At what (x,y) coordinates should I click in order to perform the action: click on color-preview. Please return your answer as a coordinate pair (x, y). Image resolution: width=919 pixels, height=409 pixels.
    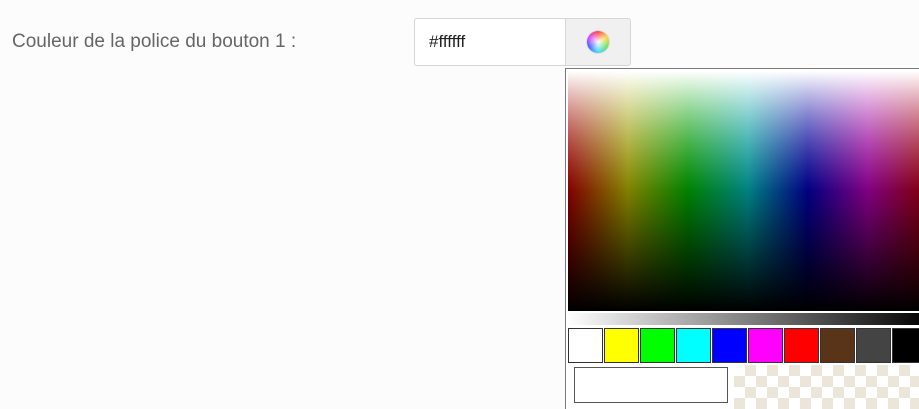
    Looking at the image, I should click on (651, 385).